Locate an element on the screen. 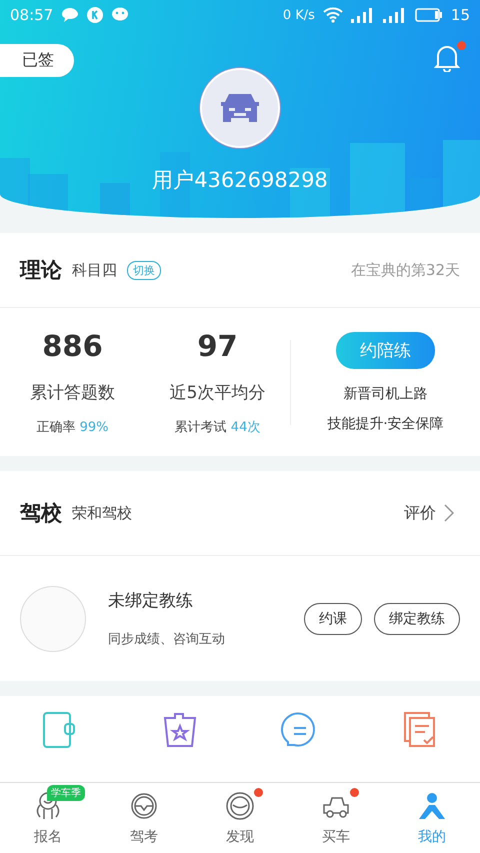 Image resolution: width=480 pixels, height=853 pixels. bell-icon is located at coordinates (447, 58).